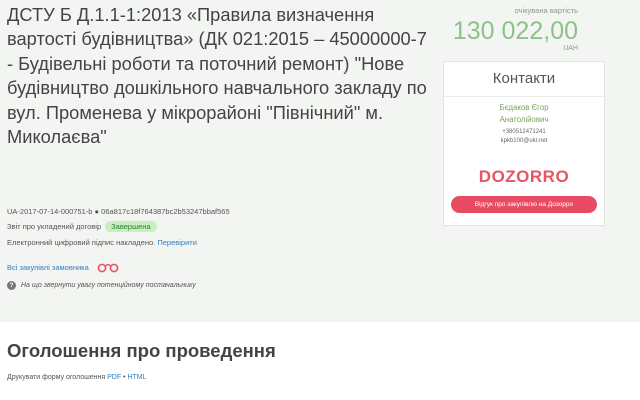 This screenshot has width=640, height=400. Describe the element at coordinates (546, 10) in the screenshot. I see `expected-value-label: очікувана вартість` at that location.